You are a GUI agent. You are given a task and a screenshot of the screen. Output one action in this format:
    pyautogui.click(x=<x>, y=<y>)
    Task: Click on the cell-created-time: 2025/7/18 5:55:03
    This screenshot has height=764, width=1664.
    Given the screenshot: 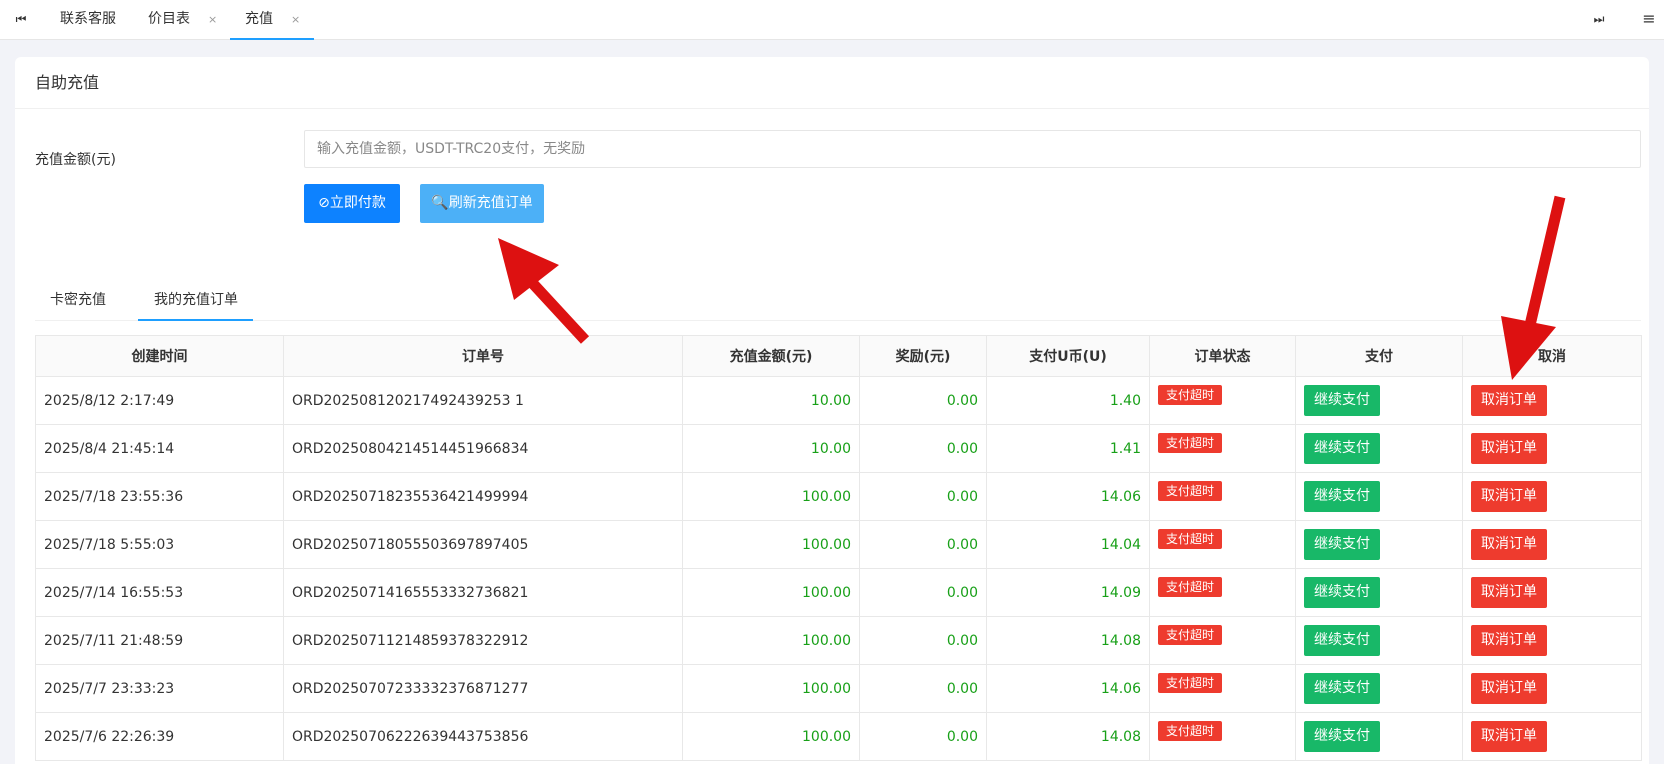 What is the action you would take?
    pyautogui.click(x=159, y=544)
    